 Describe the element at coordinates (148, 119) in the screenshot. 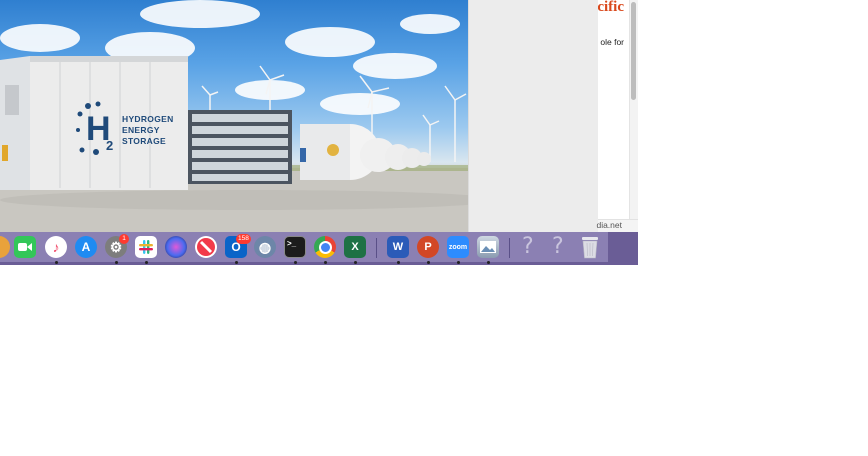

I see `label-line-1: HYDROGEN` at that location.